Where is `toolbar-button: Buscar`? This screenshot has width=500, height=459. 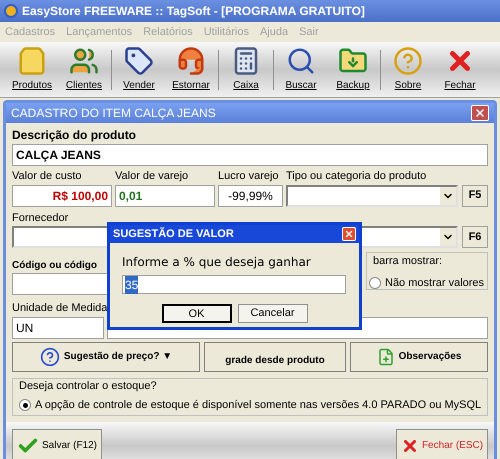 toolbar-button: Buscar is located at coordinates (301, 69).